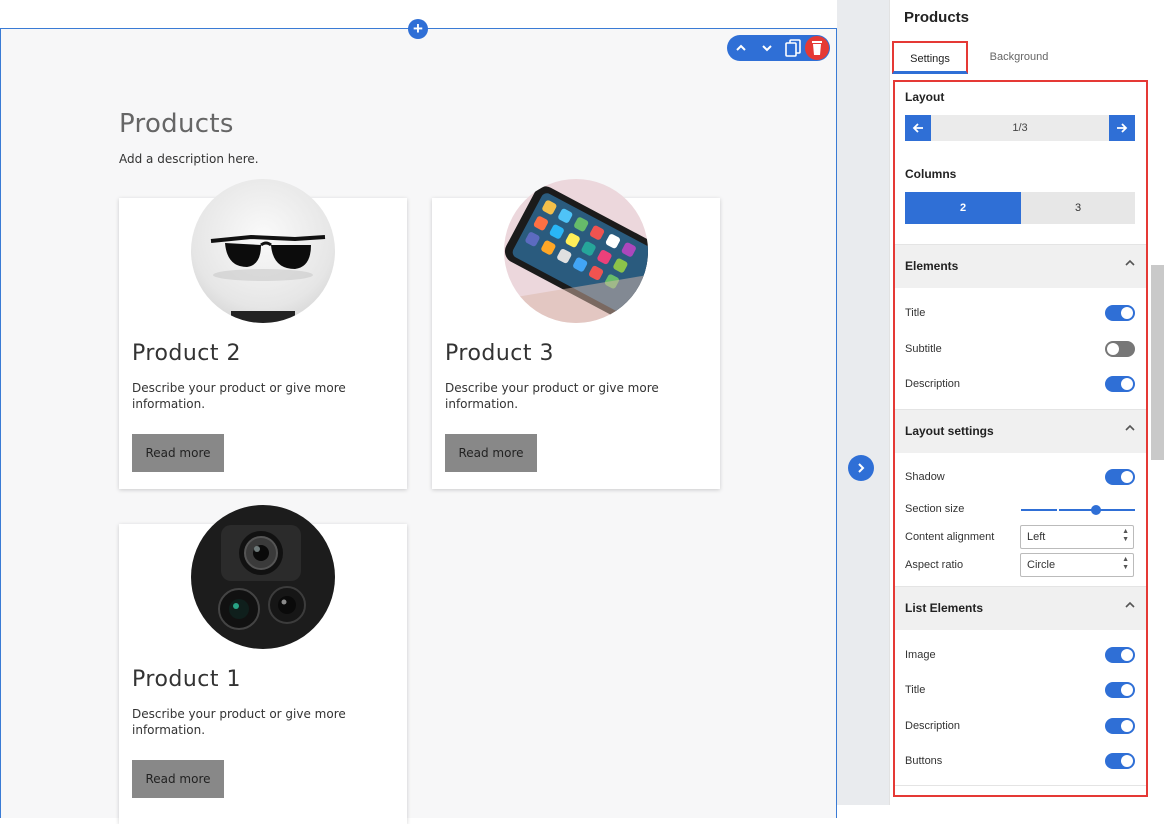  What do you see at coordinates (186, 353) in the screenshot?
I see `product-title: Product 2` at bounding box center [186, 353].